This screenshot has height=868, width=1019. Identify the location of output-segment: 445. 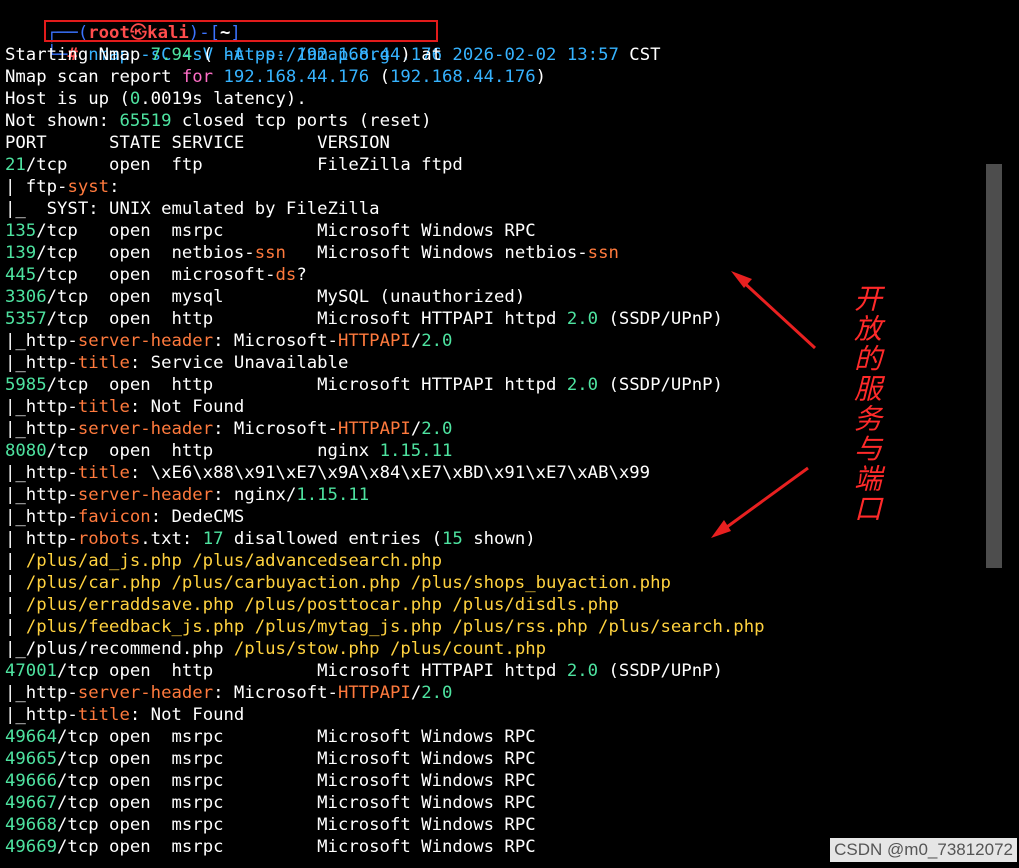
(21, 275).